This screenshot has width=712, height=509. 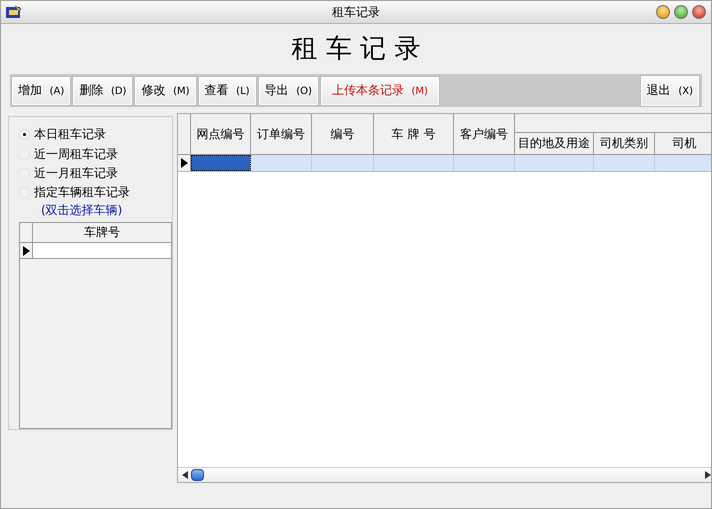 What do you see at coordinates (699, 12) in the screenshot?
I see `close-button` at bounding box center [699, 12].